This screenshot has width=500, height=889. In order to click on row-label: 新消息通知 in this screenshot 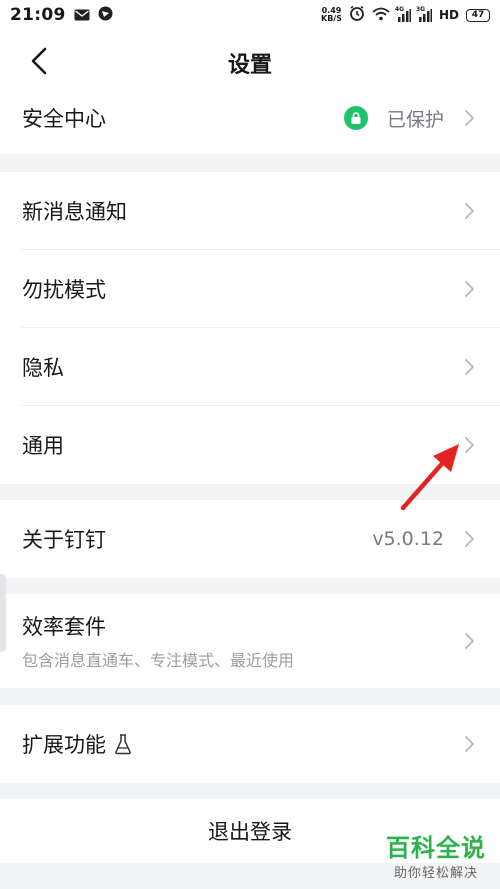, I will do `click(74, 212)`.